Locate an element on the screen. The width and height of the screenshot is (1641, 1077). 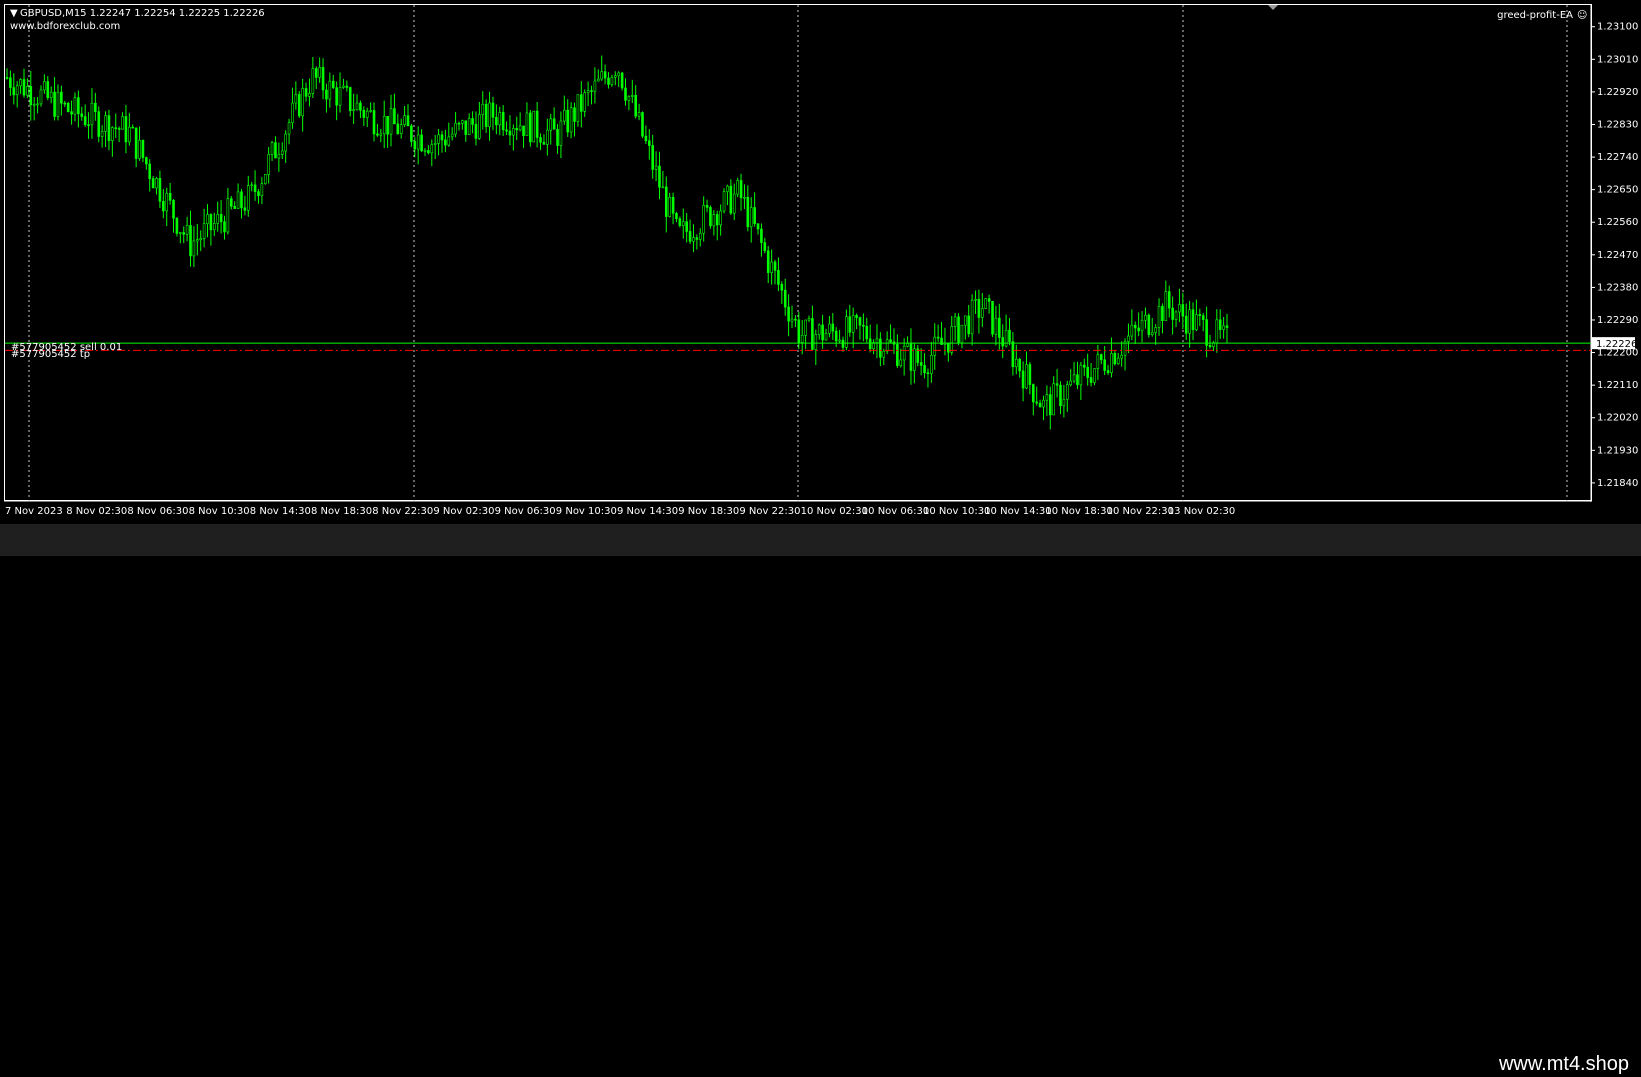
price-tick-label: 1.23100 is located at coordinates (1617, 27).